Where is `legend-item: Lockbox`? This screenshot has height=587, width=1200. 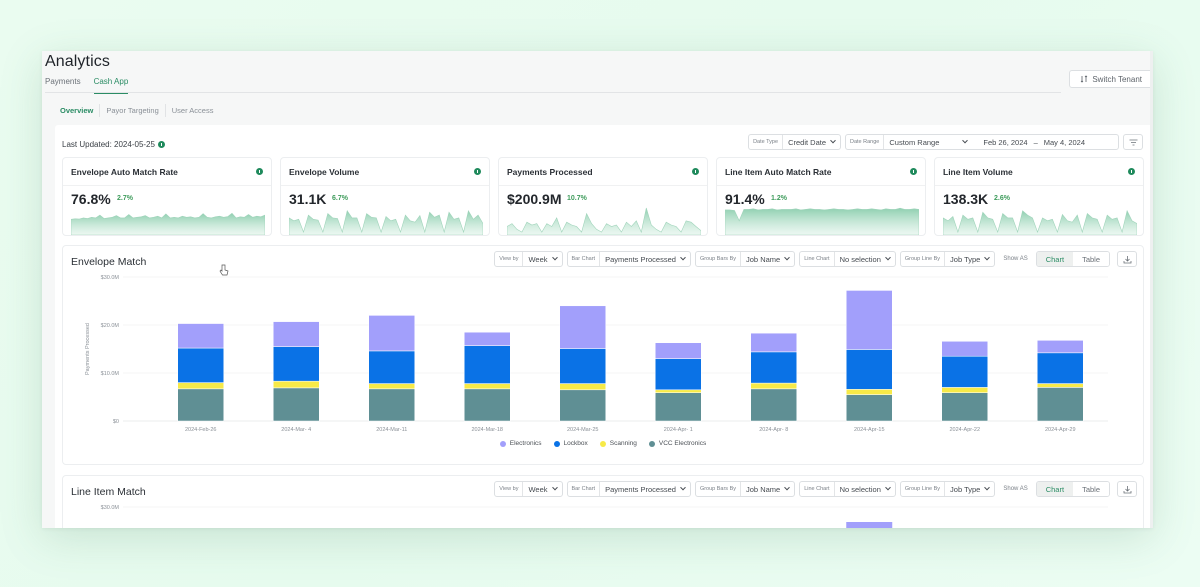 legend-item: Lockbox is located at coordinates (570, 443).